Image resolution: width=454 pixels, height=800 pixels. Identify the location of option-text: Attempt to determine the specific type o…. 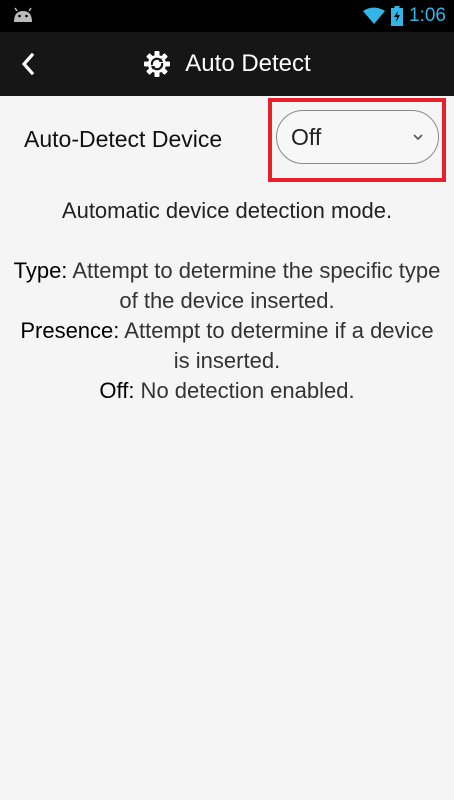
(254, 285).